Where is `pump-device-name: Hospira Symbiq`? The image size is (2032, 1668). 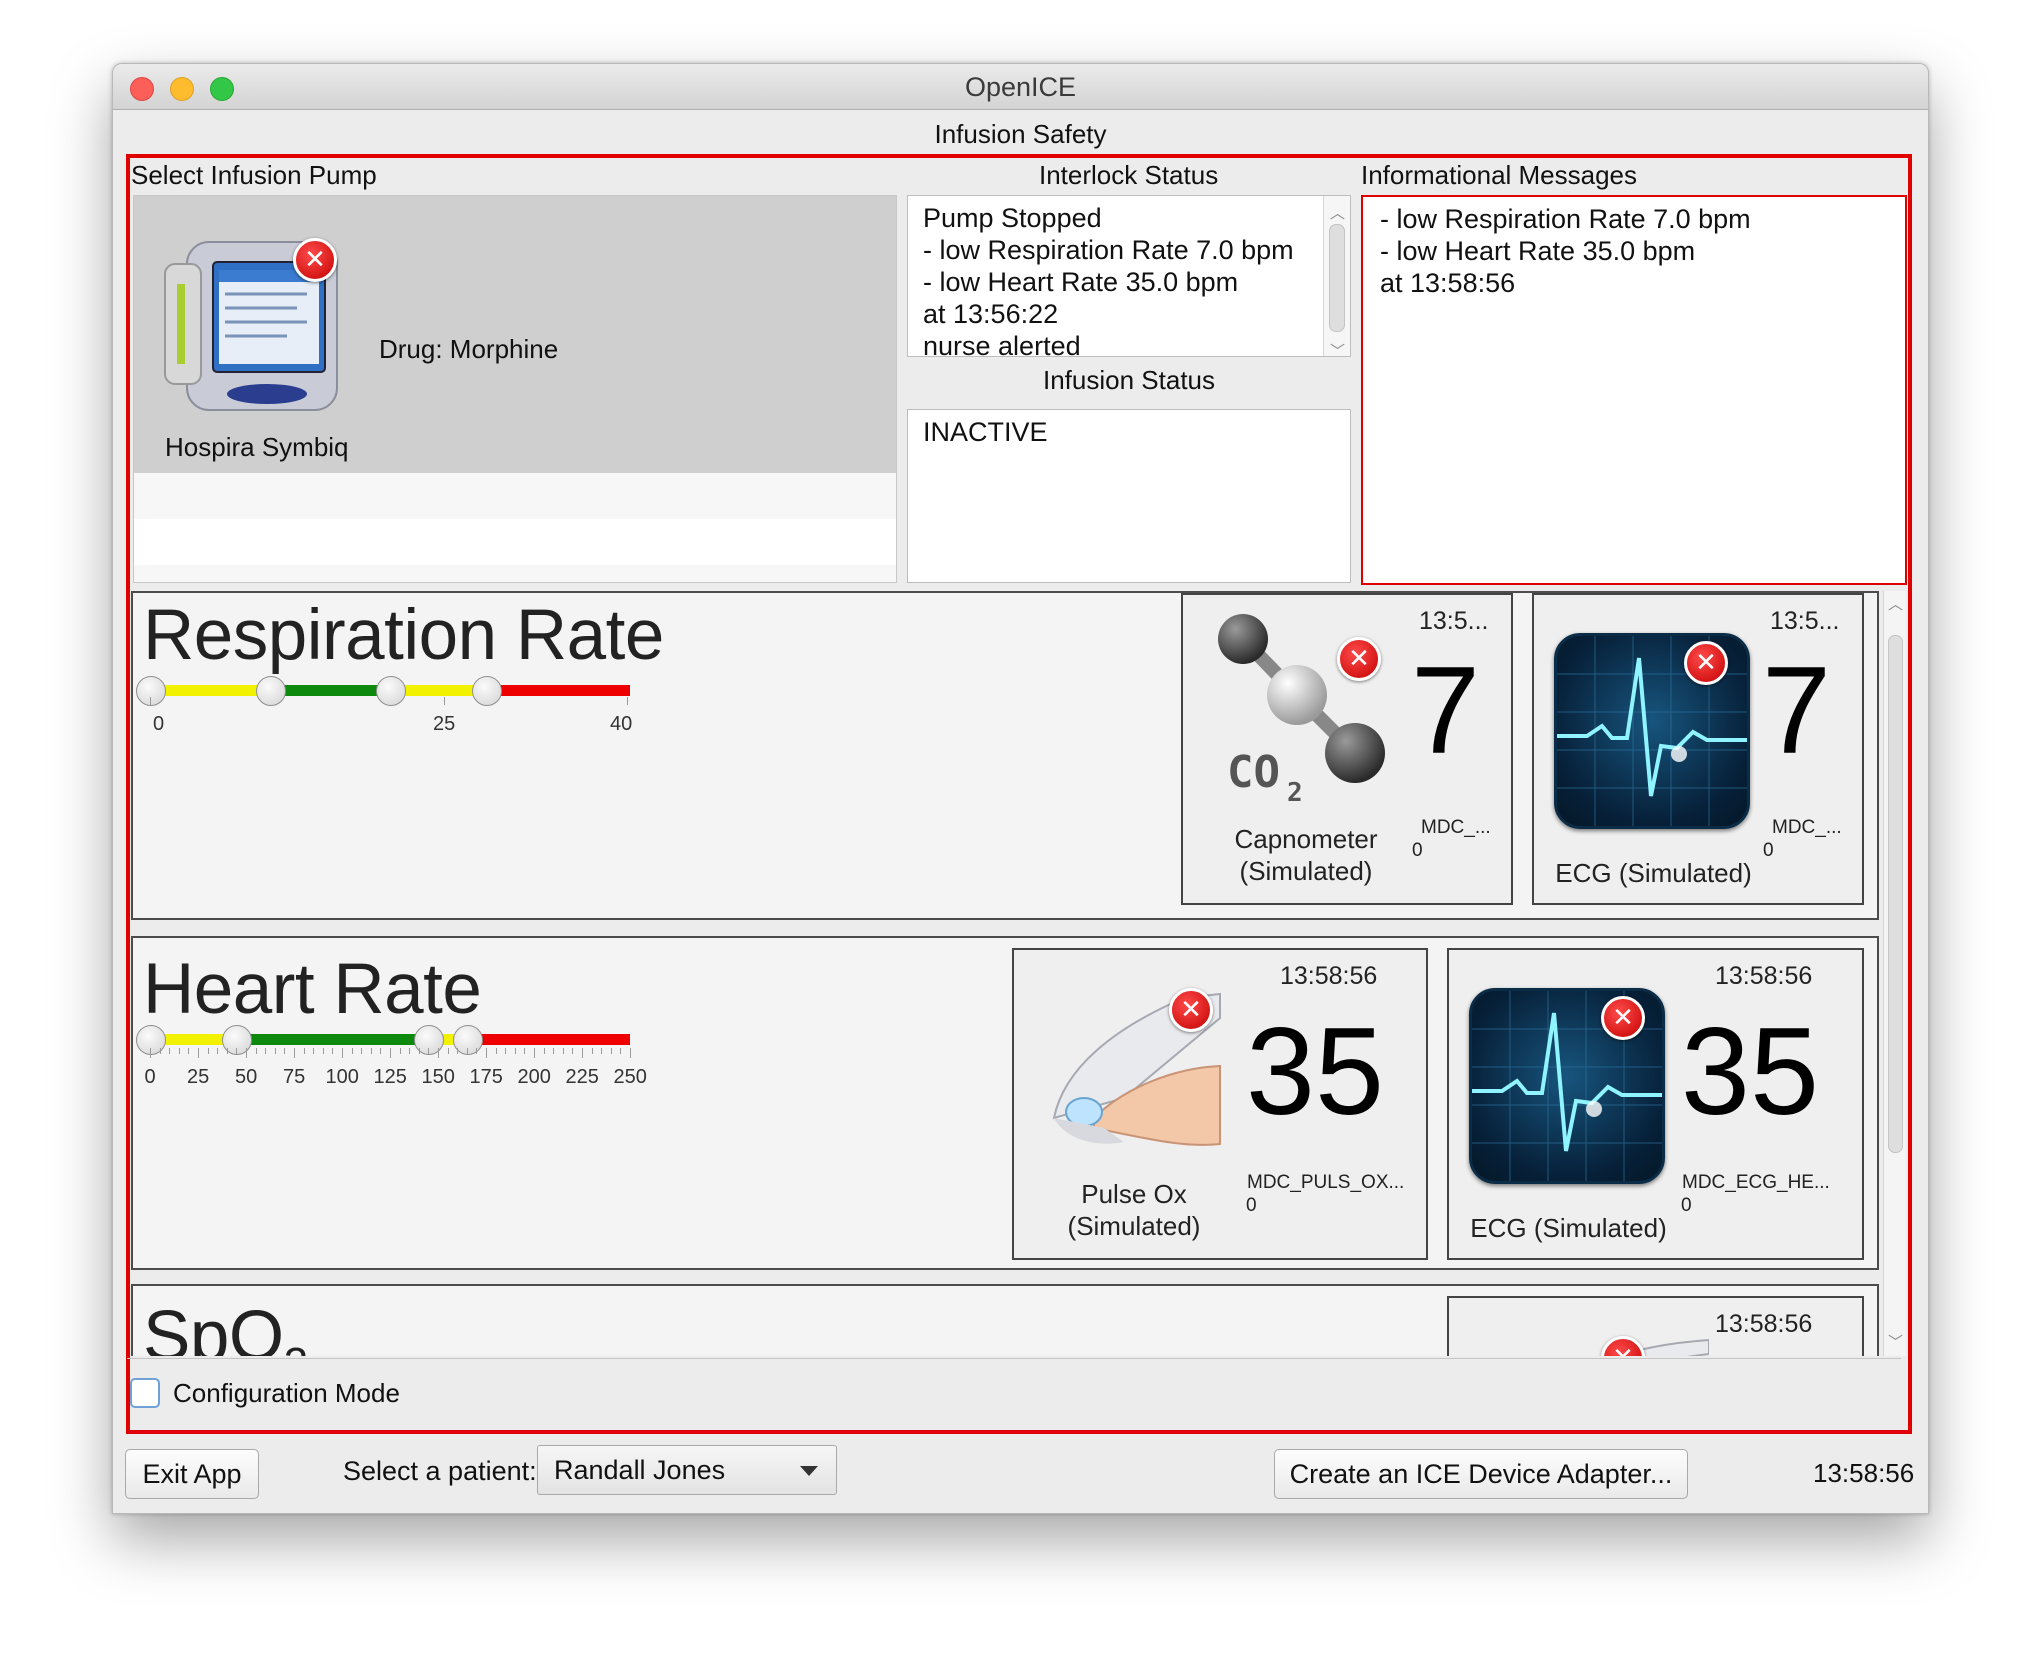 pump-device-name: Hospira Symbiq is located at coordinates (257, 447).